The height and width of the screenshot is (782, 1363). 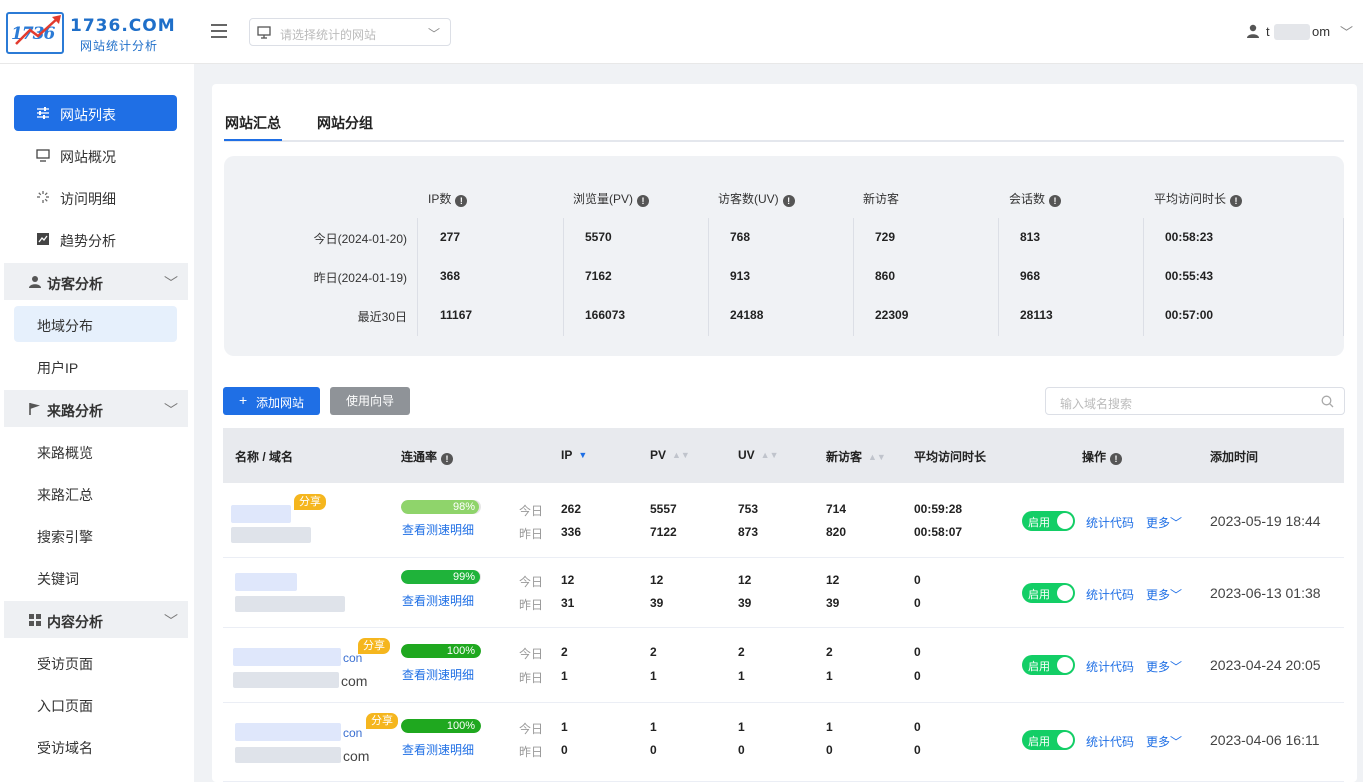 I want to click on sidebar-item-site-list: 网站列表, so click(x=95, y=113).